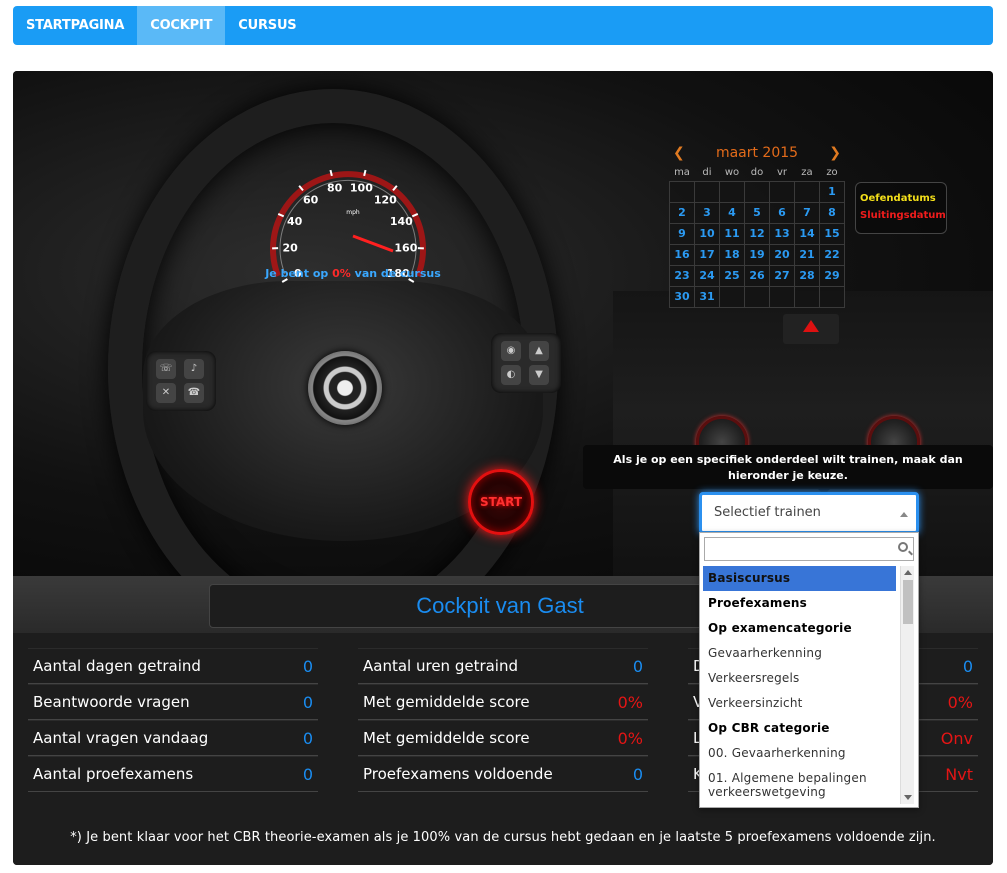 The height and width of the screenshot is (873, 1007). Describe the element at coordinates (348, 226) in the screenshot. I see `speedometer-dial: 020406080 100120140160180 mph` at that location.